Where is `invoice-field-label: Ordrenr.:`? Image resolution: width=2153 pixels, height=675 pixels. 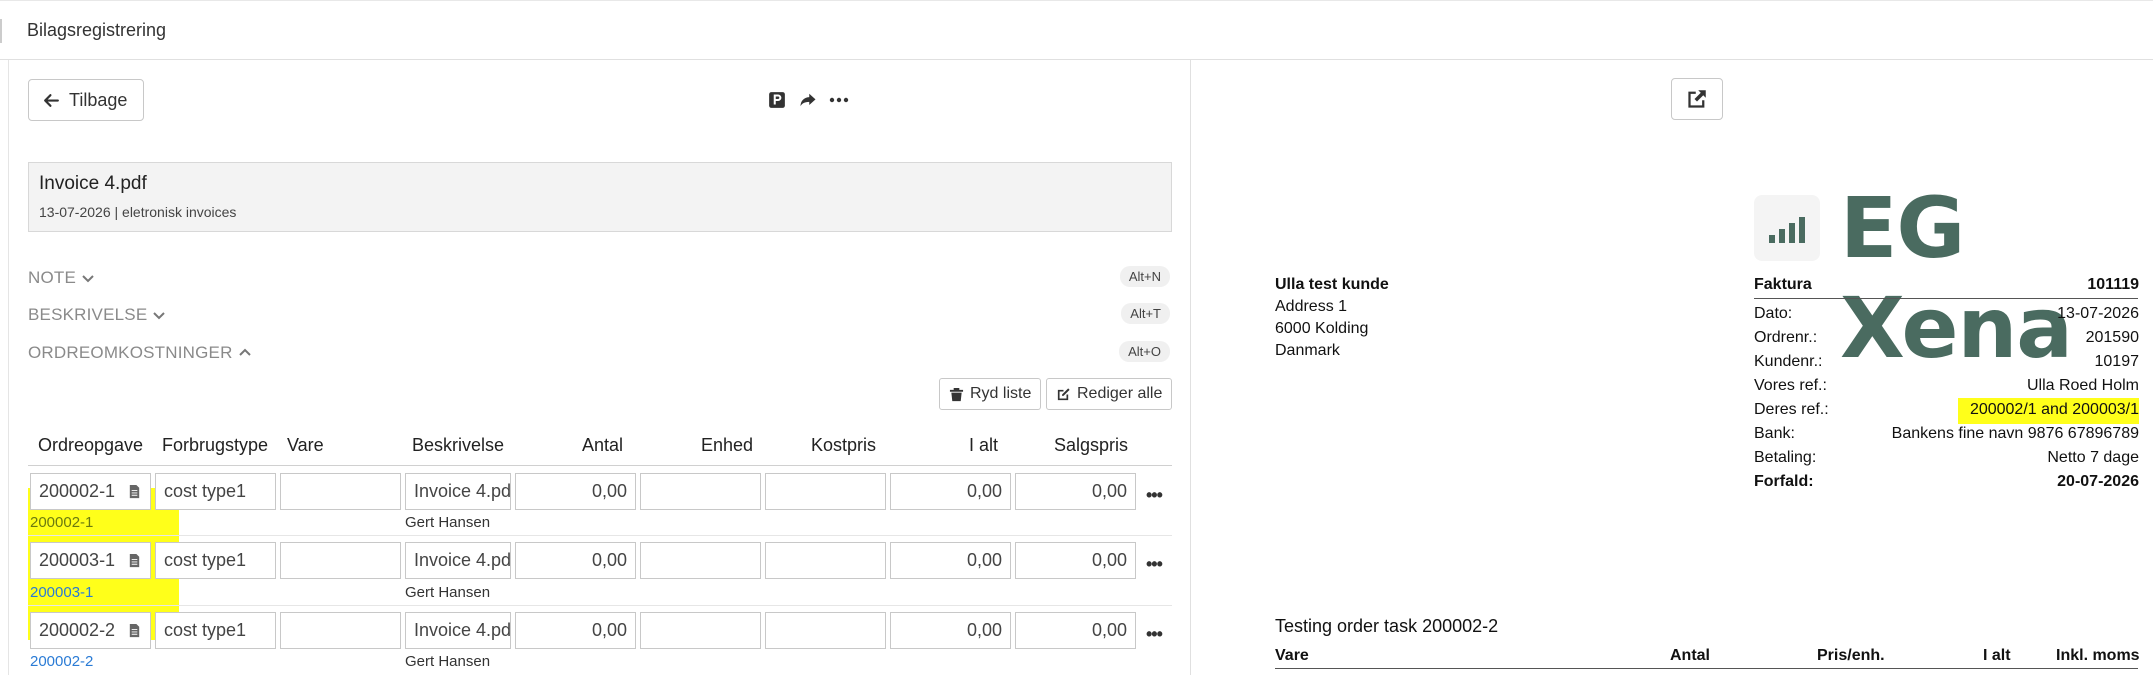
invoice-field-label: Ordrenr.: is located at coordinates (1786, 337).